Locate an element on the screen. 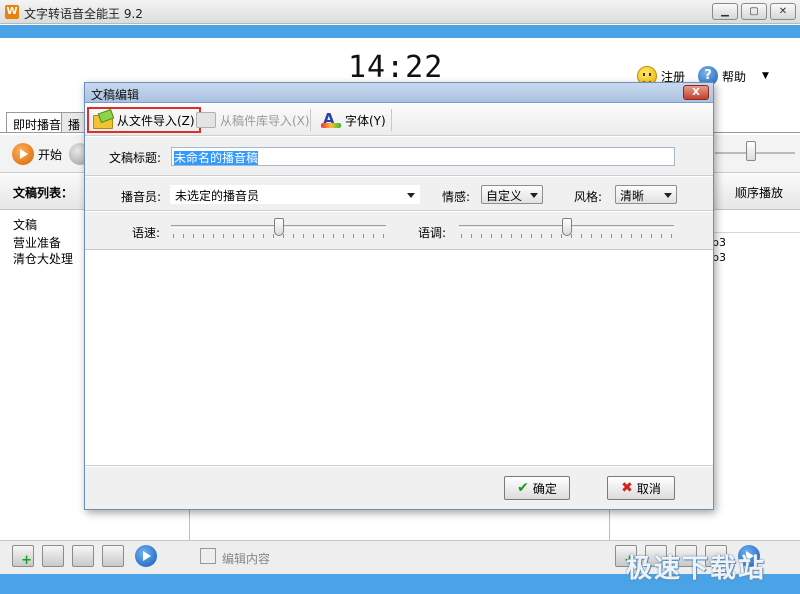  tab-instant-broadcast: 即时播音 is located at coordinates (37, 122).